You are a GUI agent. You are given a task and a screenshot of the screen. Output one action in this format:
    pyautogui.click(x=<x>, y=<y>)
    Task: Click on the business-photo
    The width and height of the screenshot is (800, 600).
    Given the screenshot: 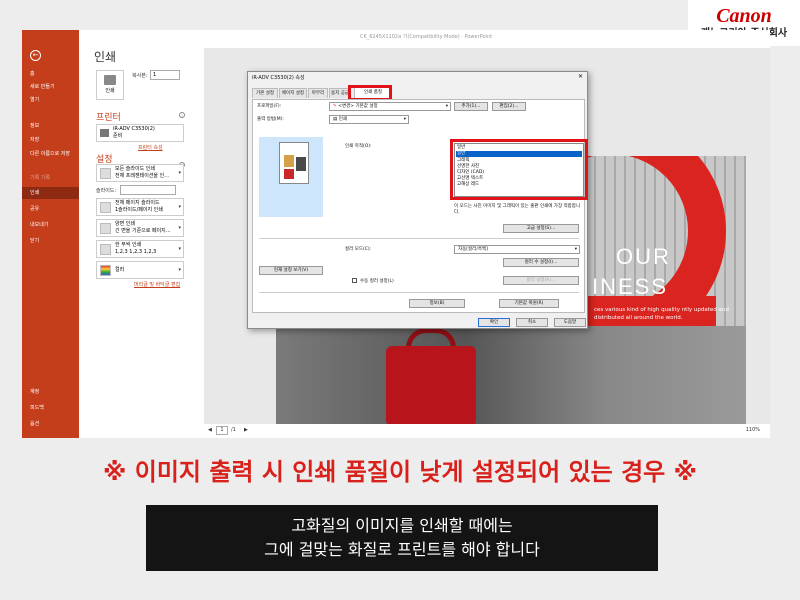 What is the action you would take?
    pyautogui.click(x=511, y=376)
    